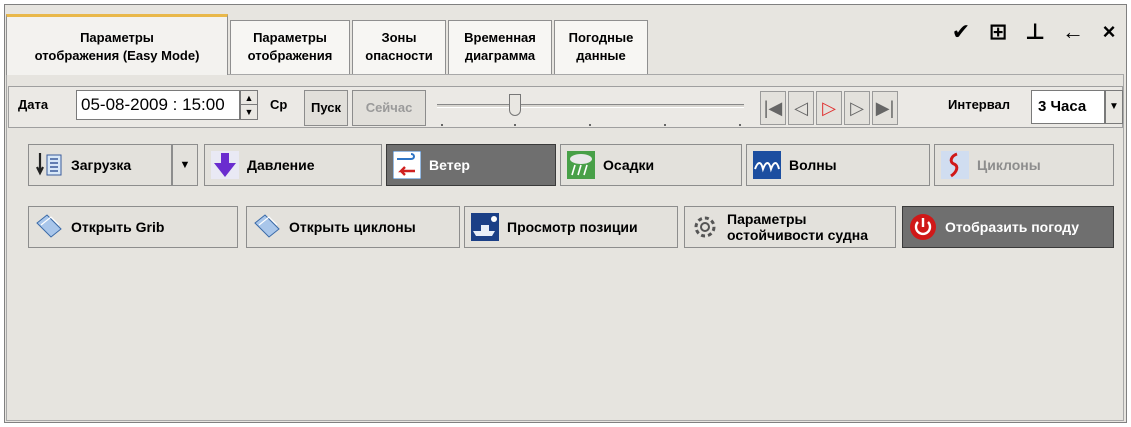 The image size is (1131, 427). I want to click on cyclone-icon, so click(955, 165).